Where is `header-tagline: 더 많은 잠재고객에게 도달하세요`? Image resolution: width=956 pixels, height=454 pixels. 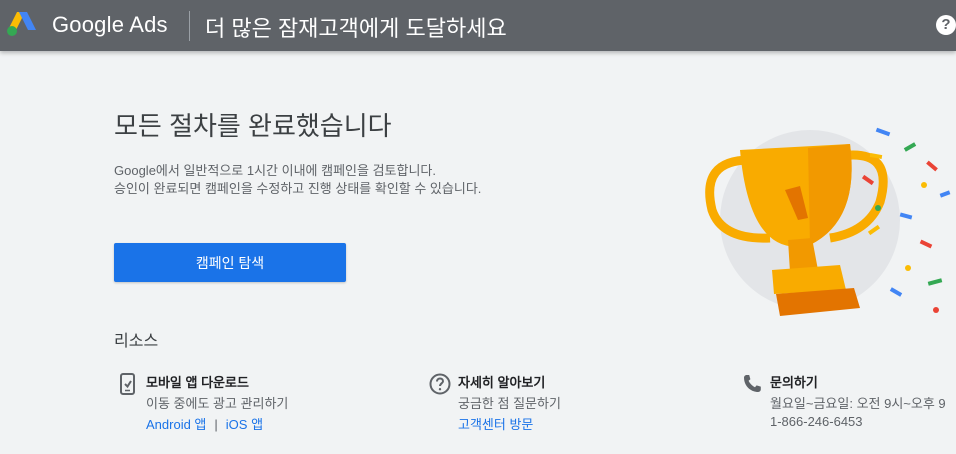
header-tagline: 더 많은 잠재고객에게 도달하세요 is located at coordinates (356, 28).